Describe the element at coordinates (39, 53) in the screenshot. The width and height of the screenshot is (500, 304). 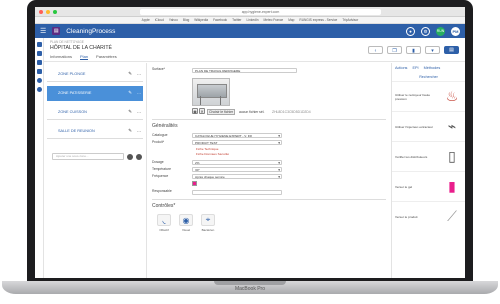
I see `nav-plans-icon` at that location.